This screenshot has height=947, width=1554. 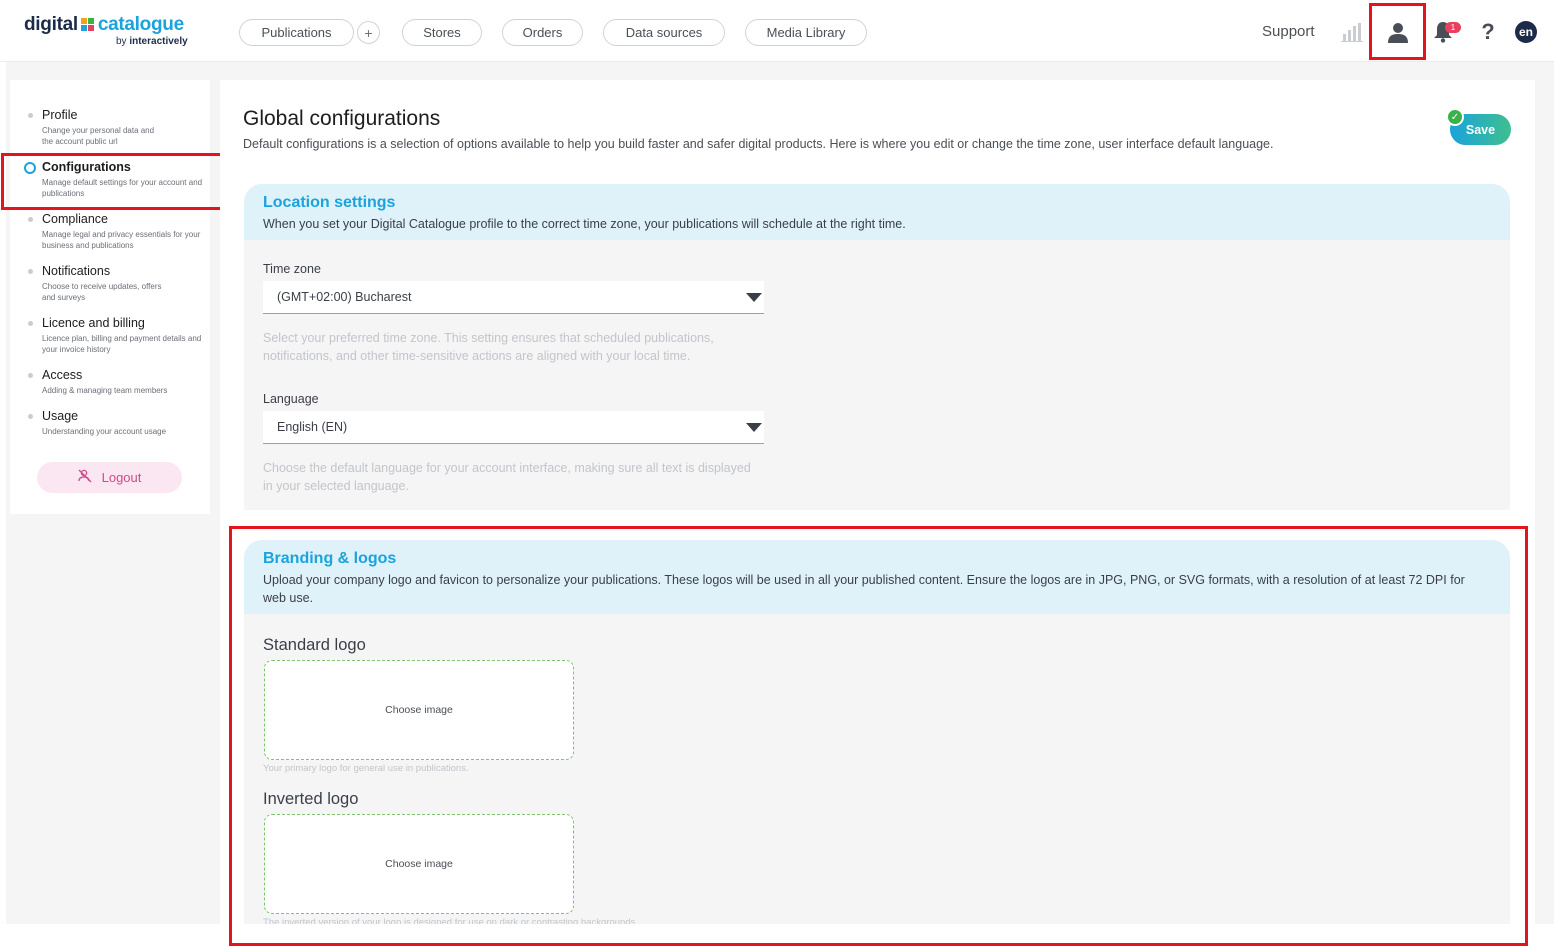 I want to click on logout-label: Logout, so click(x=121, y=477).